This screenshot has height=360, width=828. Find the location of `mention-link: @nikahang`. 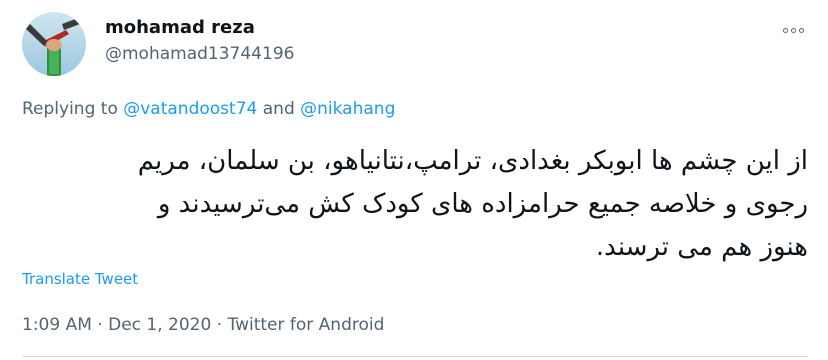

mention-link: @nikahang is located at coordinates (347, 109).